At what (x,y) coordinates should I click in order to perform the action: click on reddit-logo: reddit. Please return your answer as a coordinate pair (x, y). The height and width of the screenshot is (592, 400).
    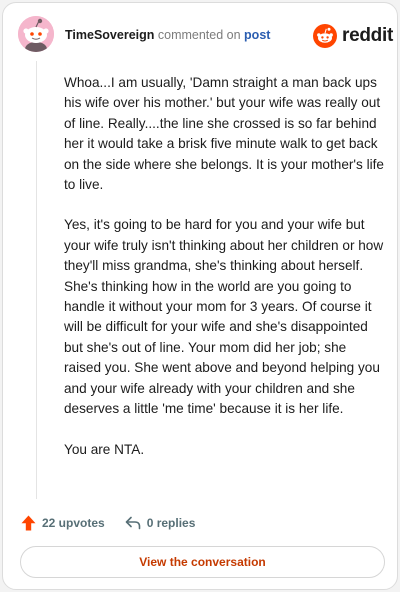
    Looking at the image, I should click on (353, 36).